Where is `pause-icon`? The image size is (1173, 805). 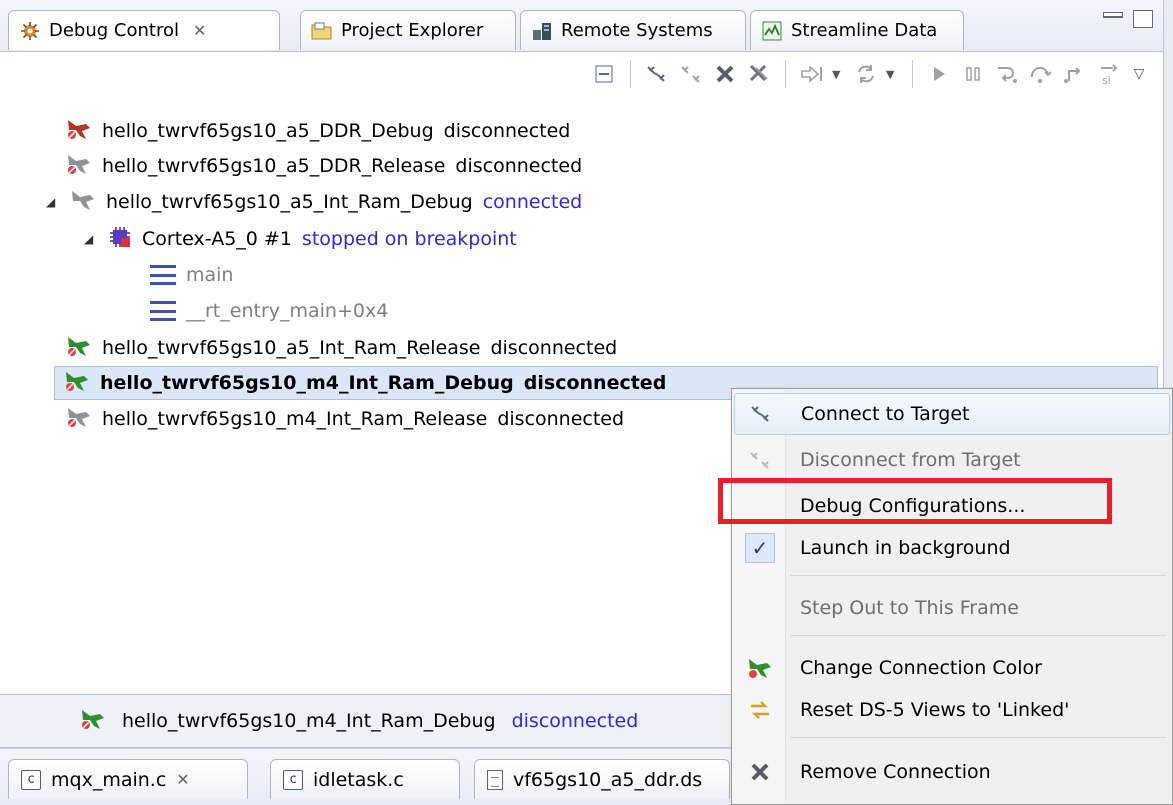
pause-icon is located at coordinates (973, 74).